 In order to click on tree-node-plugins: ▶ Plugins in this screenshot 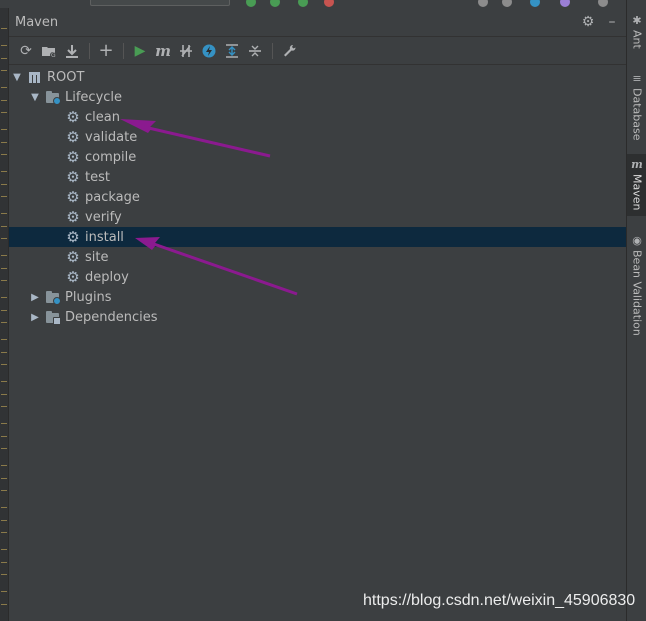, I will do `click(317, 297)`.